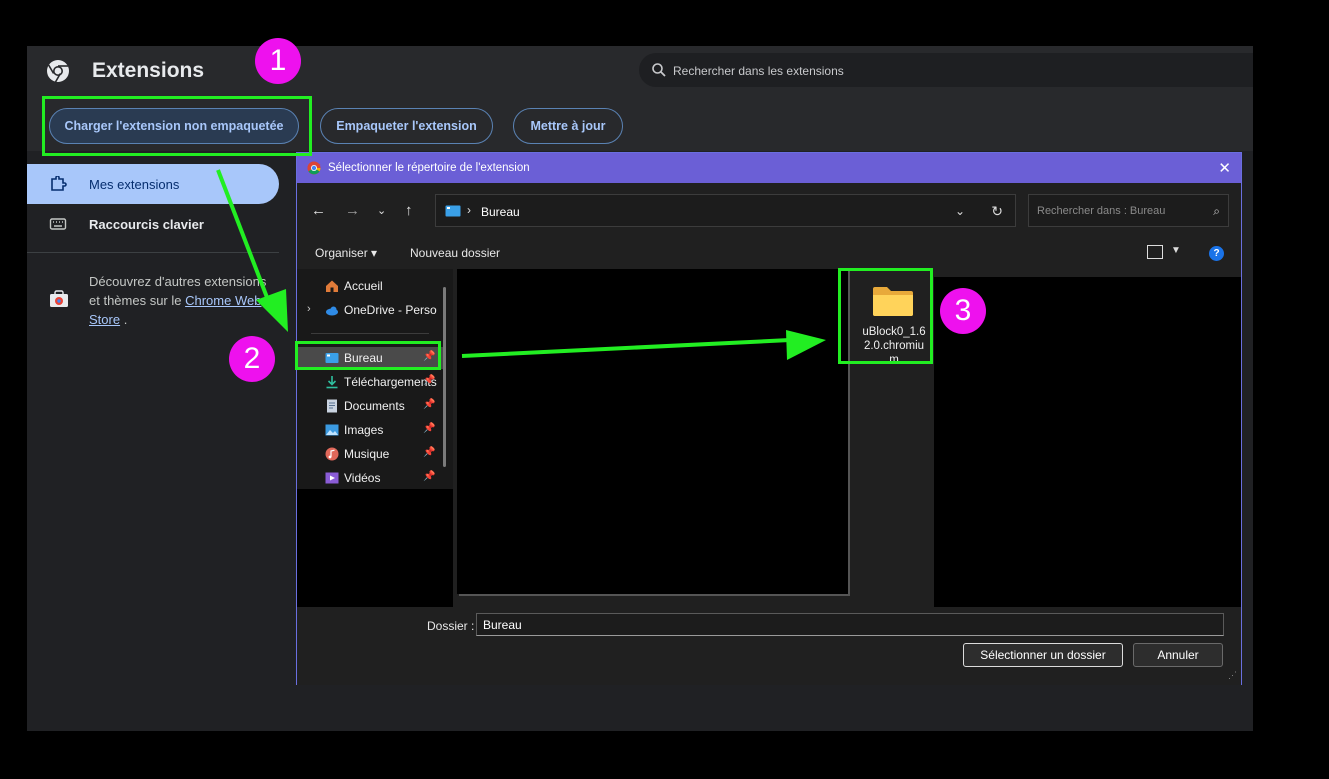  I want to click on tree-divider, so click(370, 333).